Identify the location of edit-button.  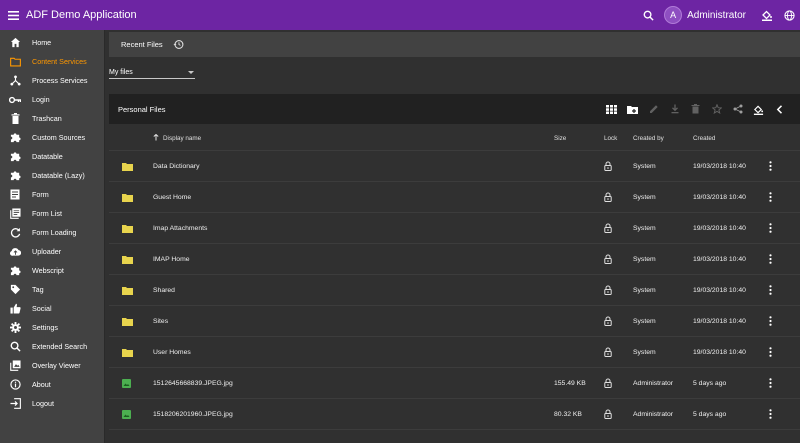
(653, 109).